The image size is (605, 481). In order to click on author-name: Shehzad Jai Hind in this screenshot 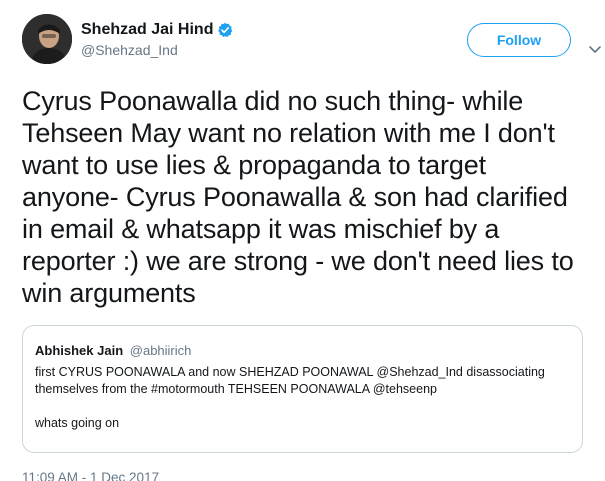, I will do `click(147, 30)`.